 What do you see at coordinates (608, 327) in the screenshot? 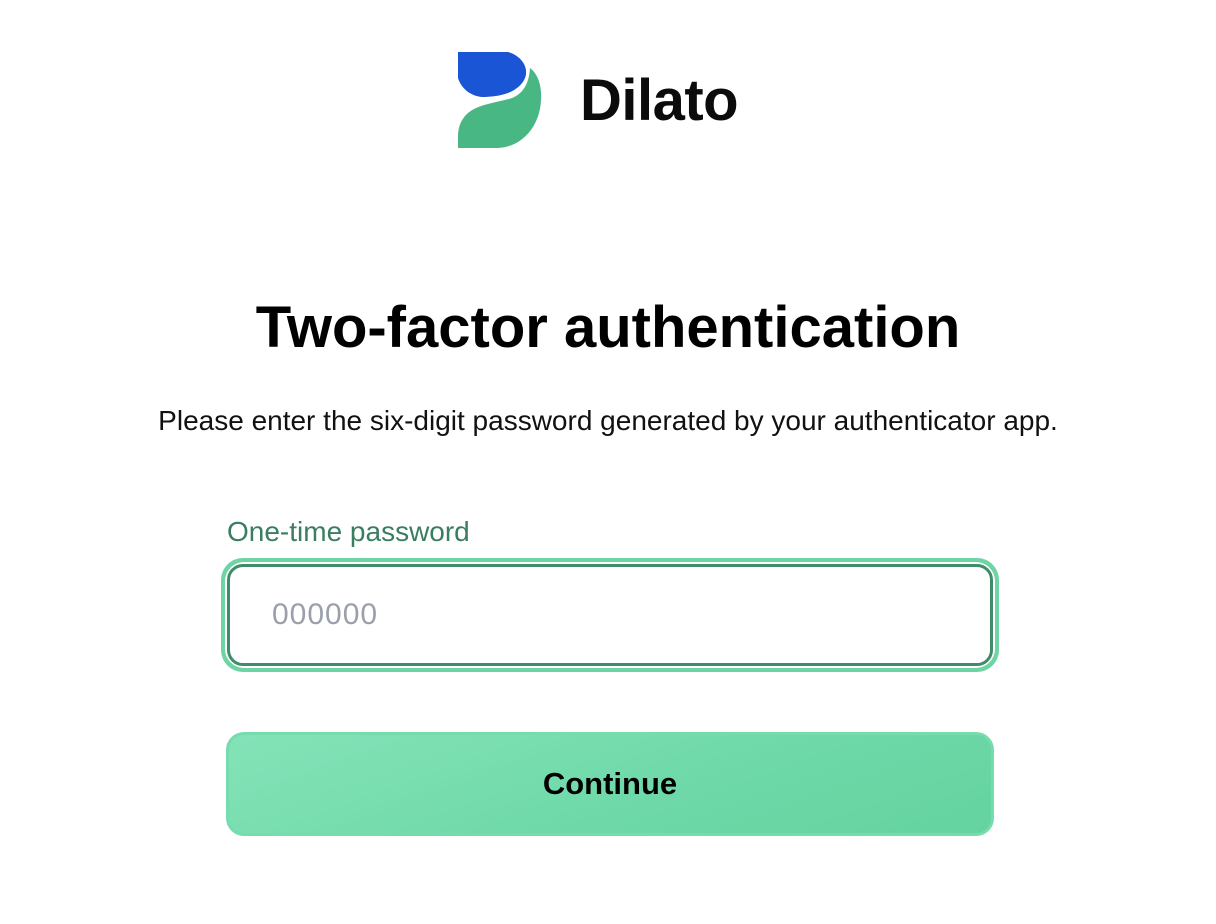
I see `page-title: Two-factor authentication` at bounding box center [608, 327].